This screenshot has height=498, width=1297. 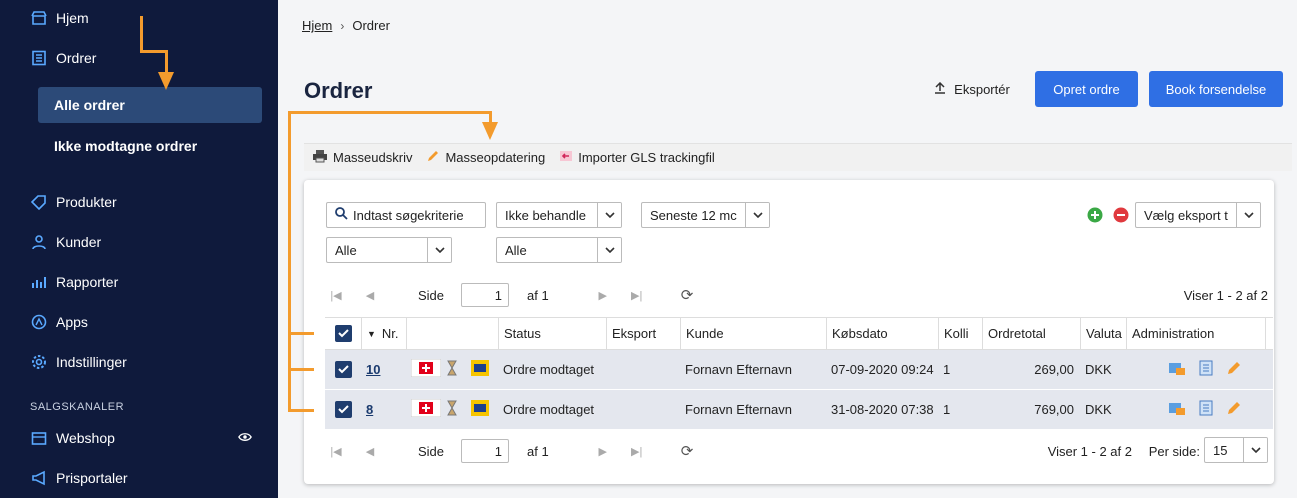 What do you see at coordinates (383, 409) in the screenshot?
I see `order-number-link: 8` at bounding box center [383, 409].